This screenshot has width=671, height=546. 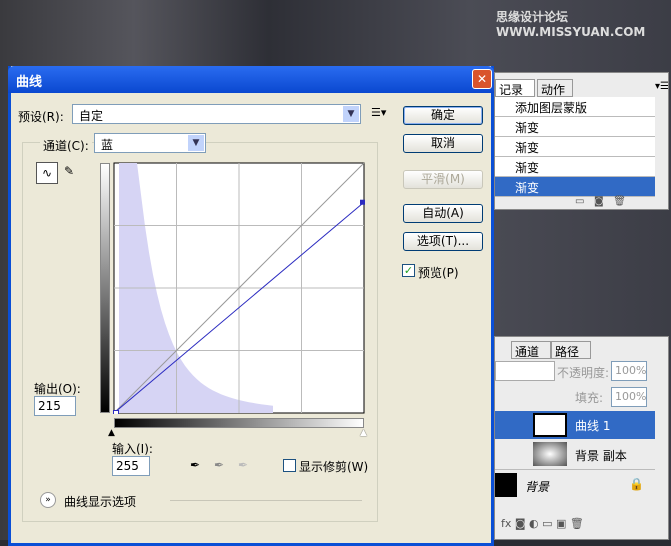 I want to click on divider, so click(x=266, y=500).